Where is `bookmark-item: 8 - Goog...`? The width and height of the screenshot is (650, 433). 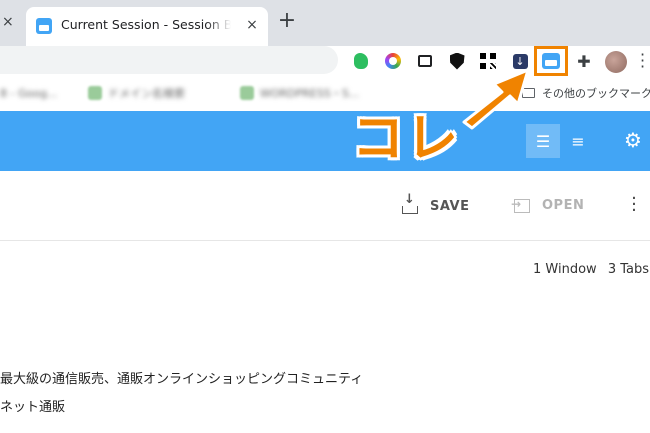 bookmark-item: 8 - Goog... is located at coordinates (28, 93).